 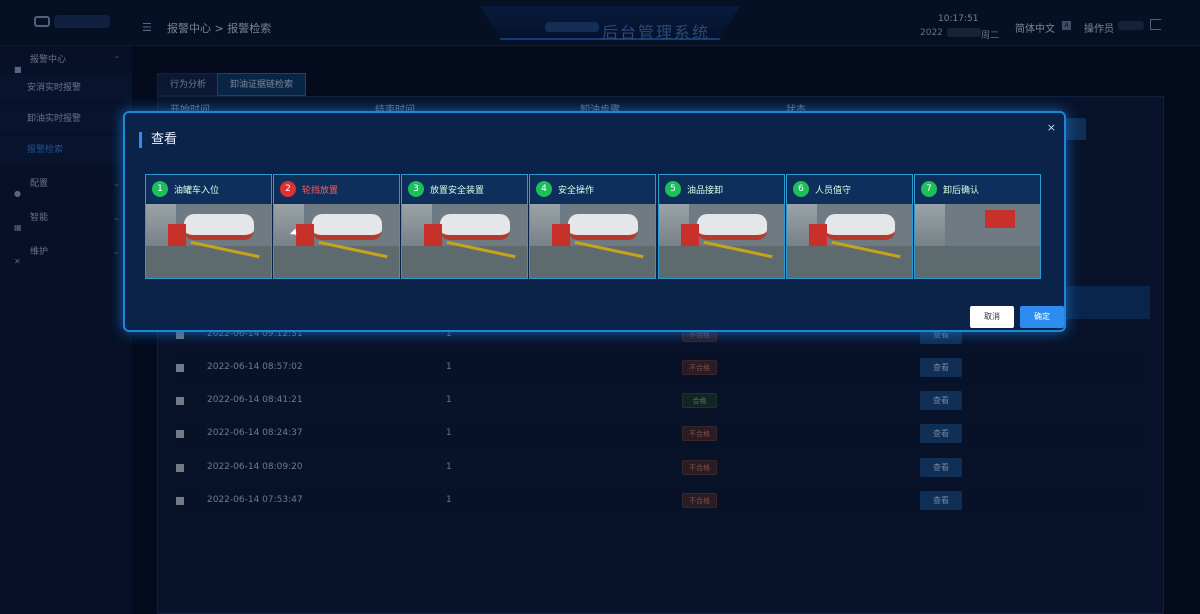 What do you see at coordinates (197, 191) in the screenshot?
I see `step-label: 油罐车入位` at bounding box center [197, 191].